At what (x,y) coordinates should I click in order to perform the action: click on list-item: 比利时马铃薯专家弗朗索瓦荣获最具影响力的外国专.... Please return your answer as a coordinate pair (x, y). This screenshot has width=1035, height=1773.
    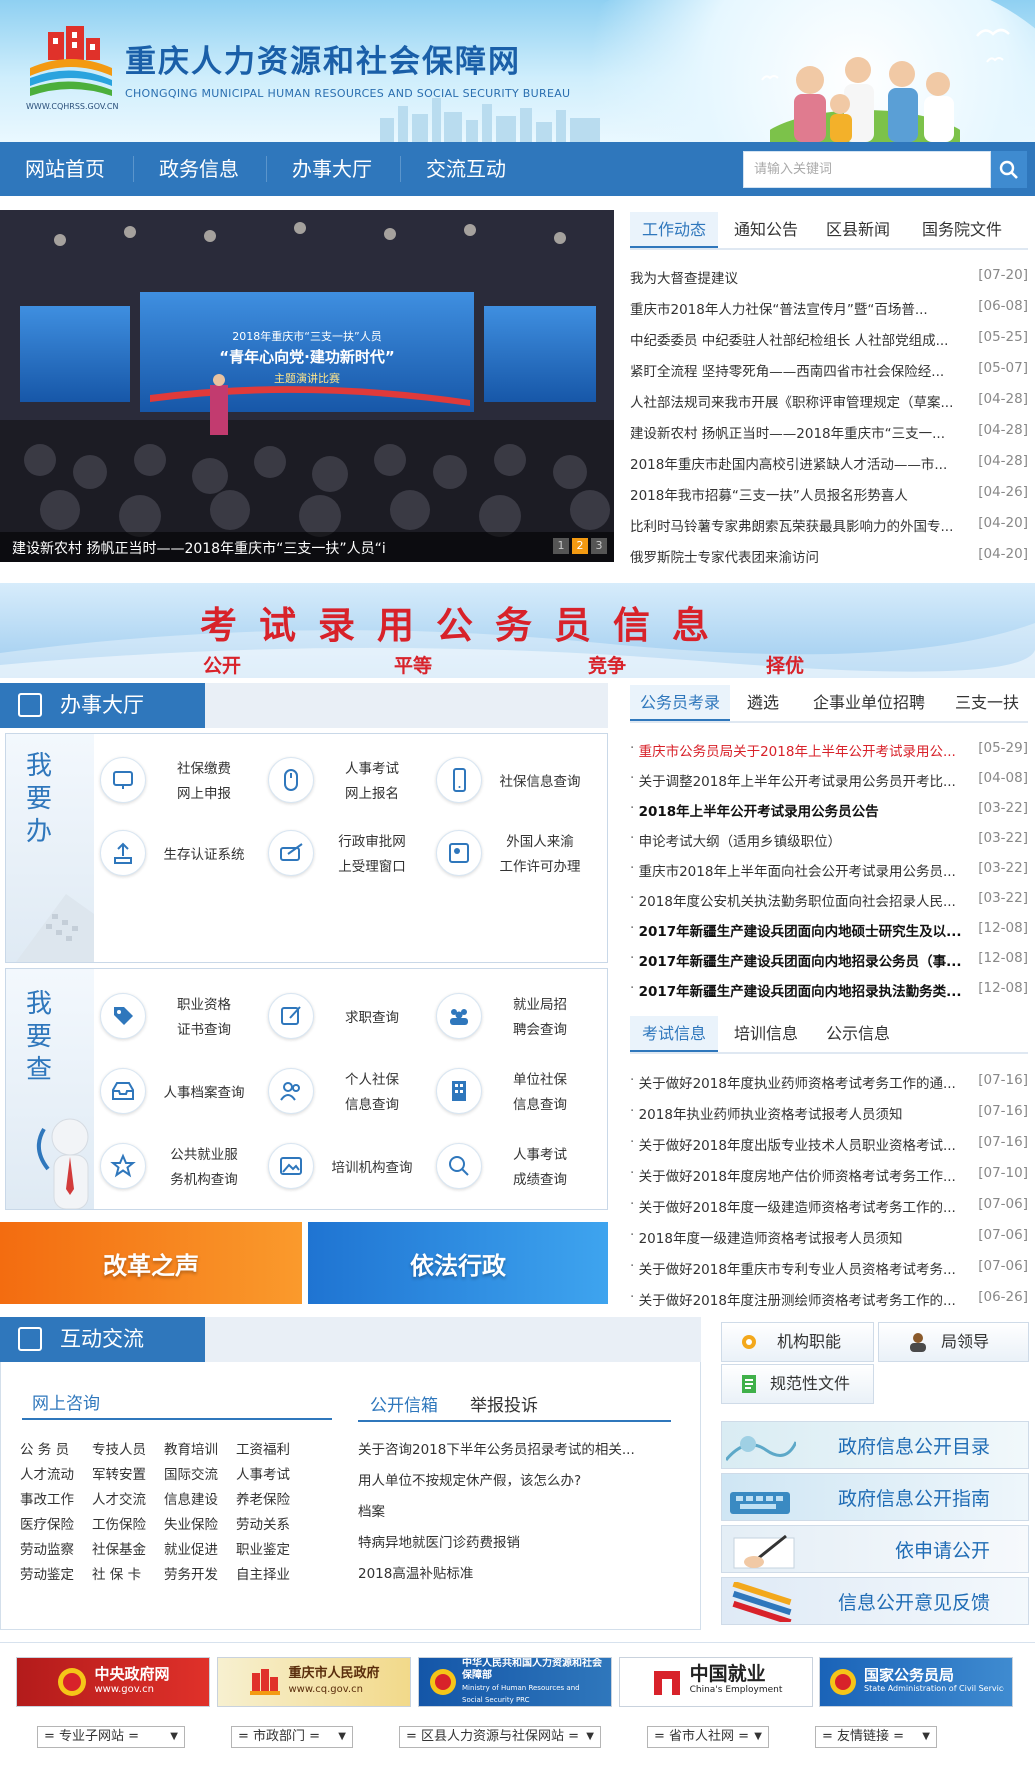
    Looking at the image, I should click on (800, 525).